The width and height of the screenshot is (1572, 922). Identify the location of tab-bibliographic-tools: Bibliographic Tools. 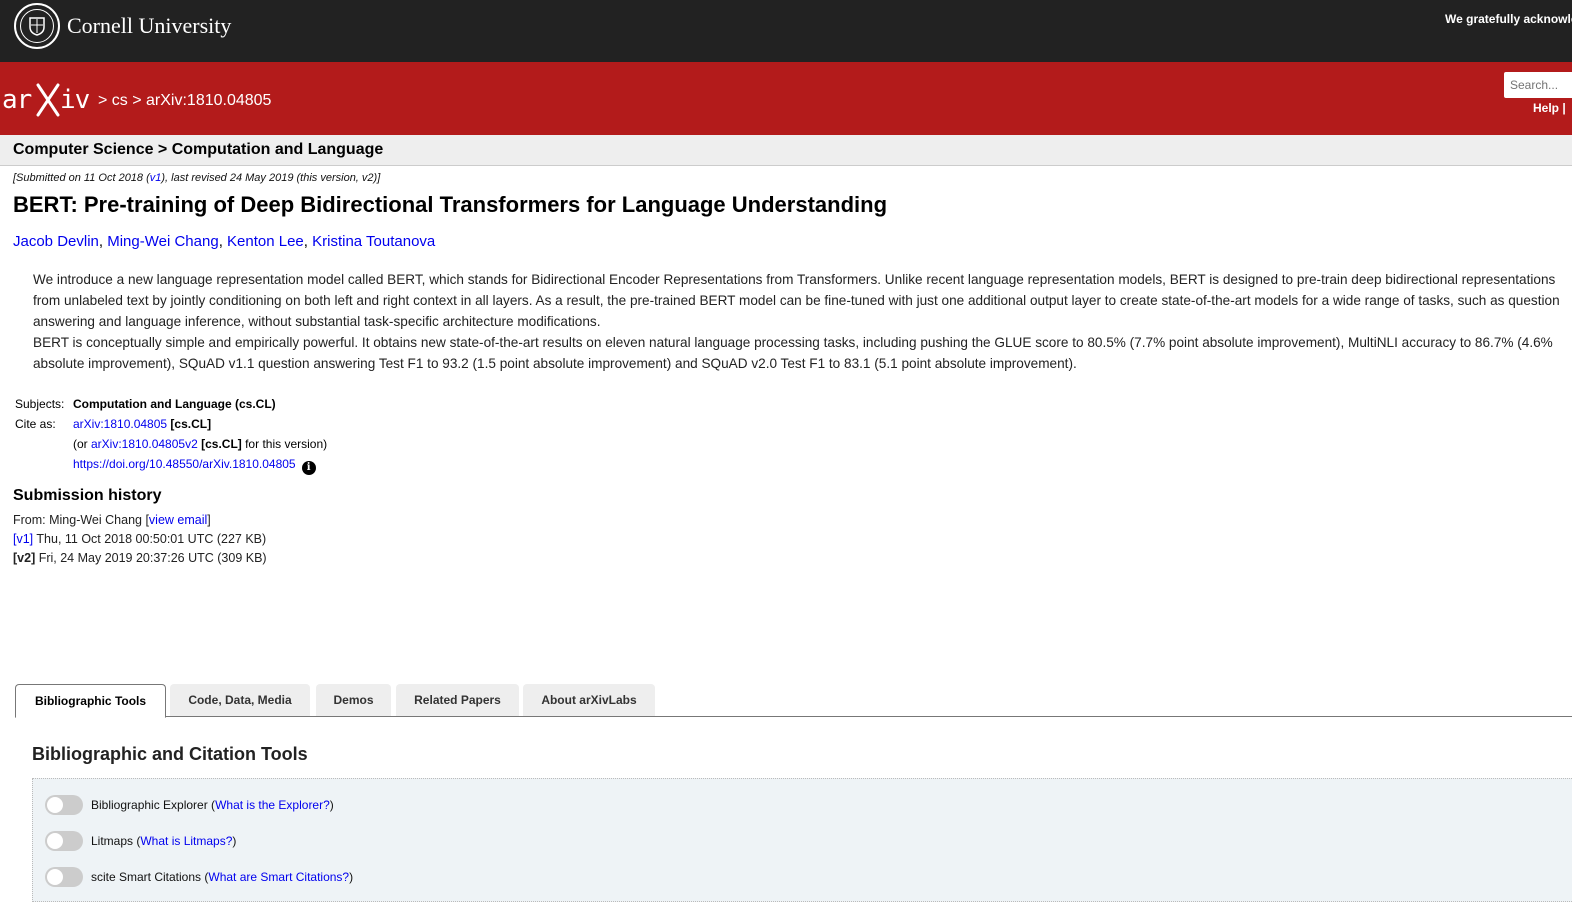
(90, 701).